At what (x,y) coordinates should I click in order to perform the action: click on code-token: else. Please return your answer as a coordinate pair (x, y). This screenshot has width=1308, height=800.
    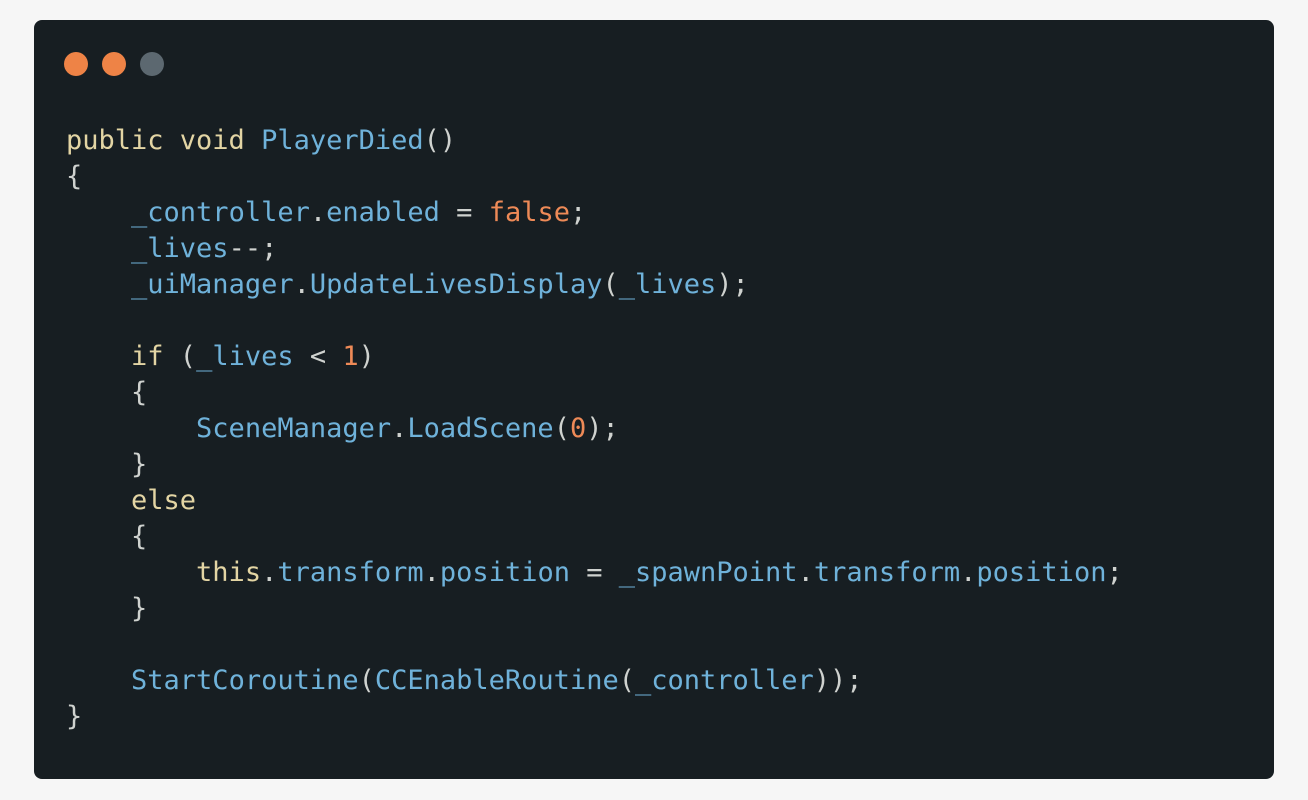
    Looking at the image, I should click on (164, 500).